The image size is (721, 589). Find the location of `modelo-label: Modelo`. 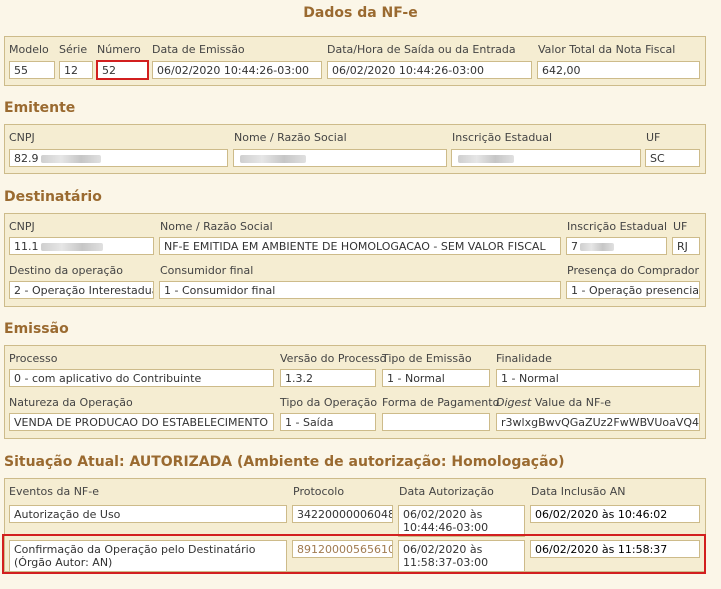

modelo-label: Modelo is located at coordinates (29, 49).